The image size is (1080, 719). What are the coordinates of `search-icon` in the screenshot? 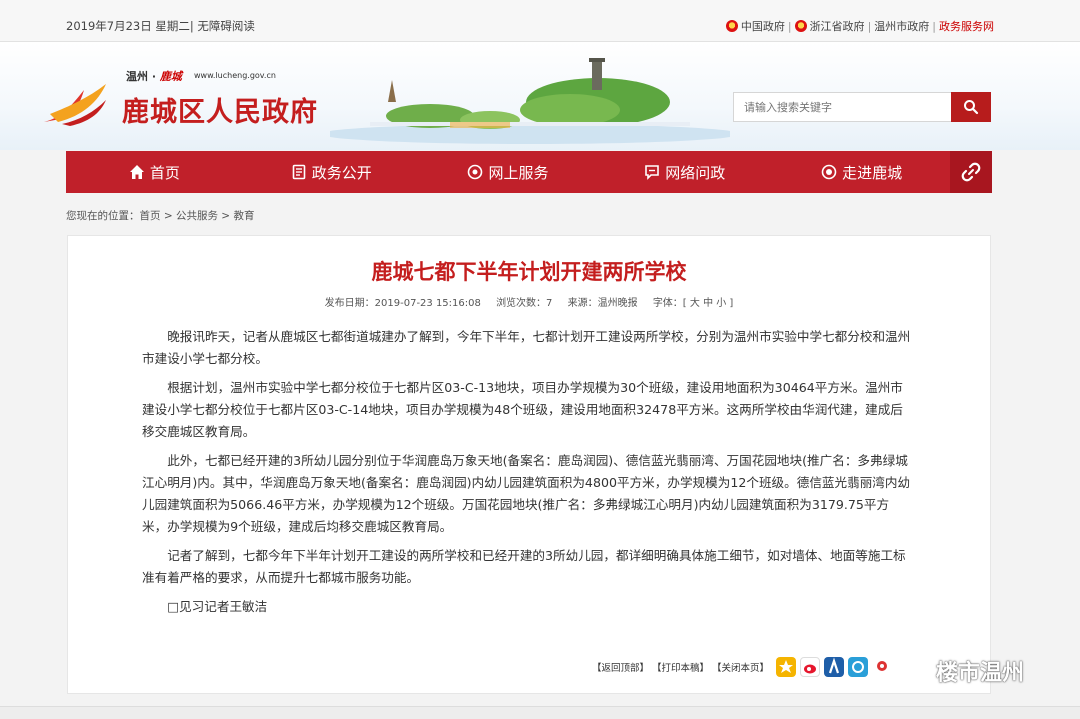 It's located at (971, 106).